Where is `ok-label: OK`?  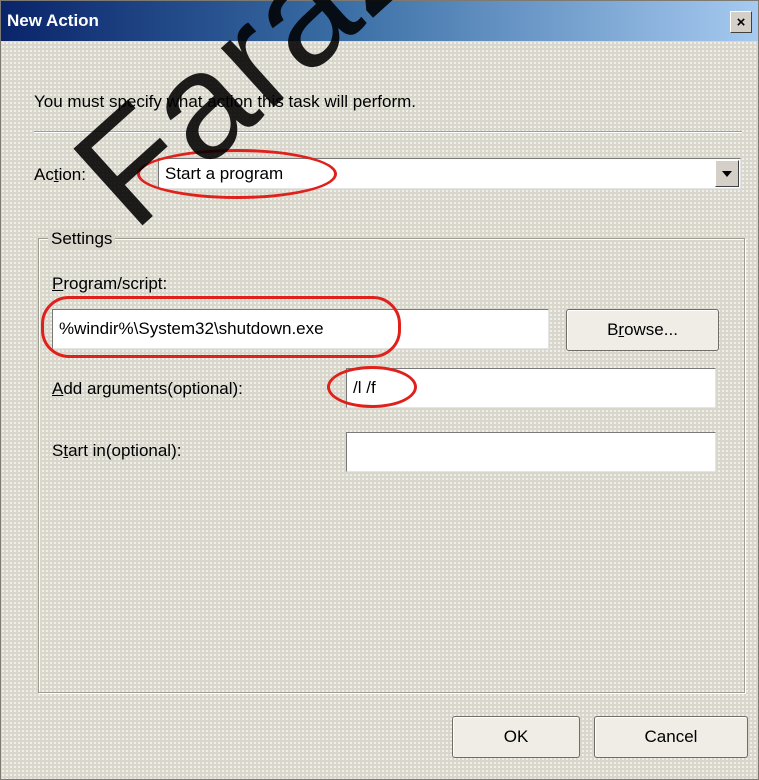 ok-label: OK is located at coordinates (516, 736).